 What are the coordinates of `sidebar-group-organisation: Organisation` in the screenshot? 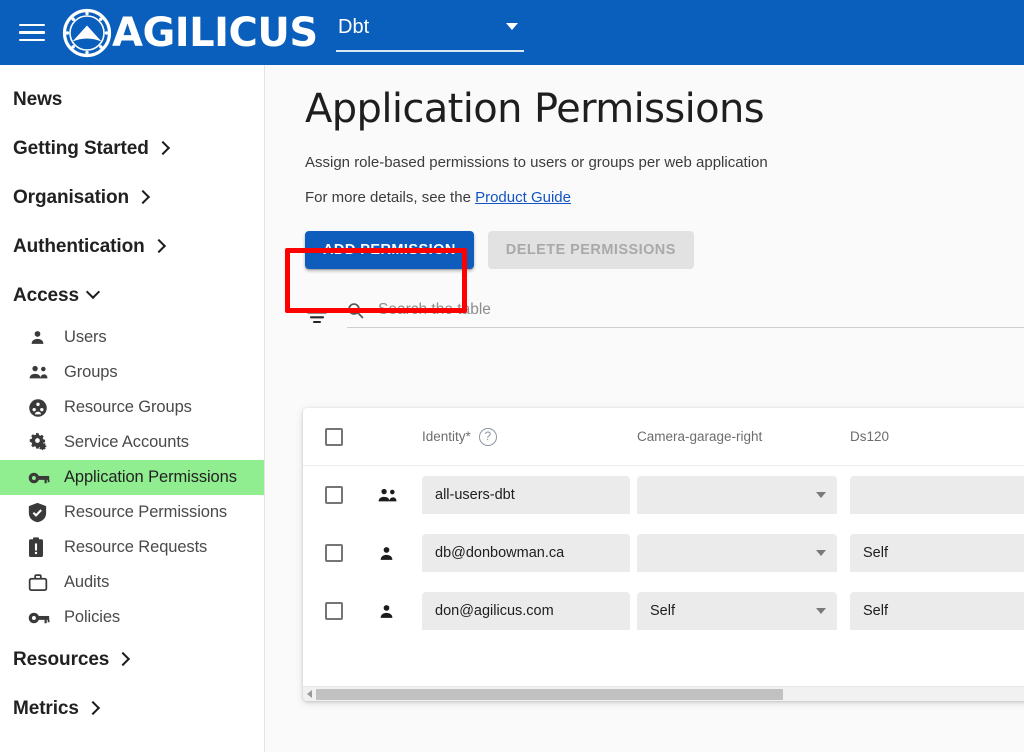 It's located at (132, 197).